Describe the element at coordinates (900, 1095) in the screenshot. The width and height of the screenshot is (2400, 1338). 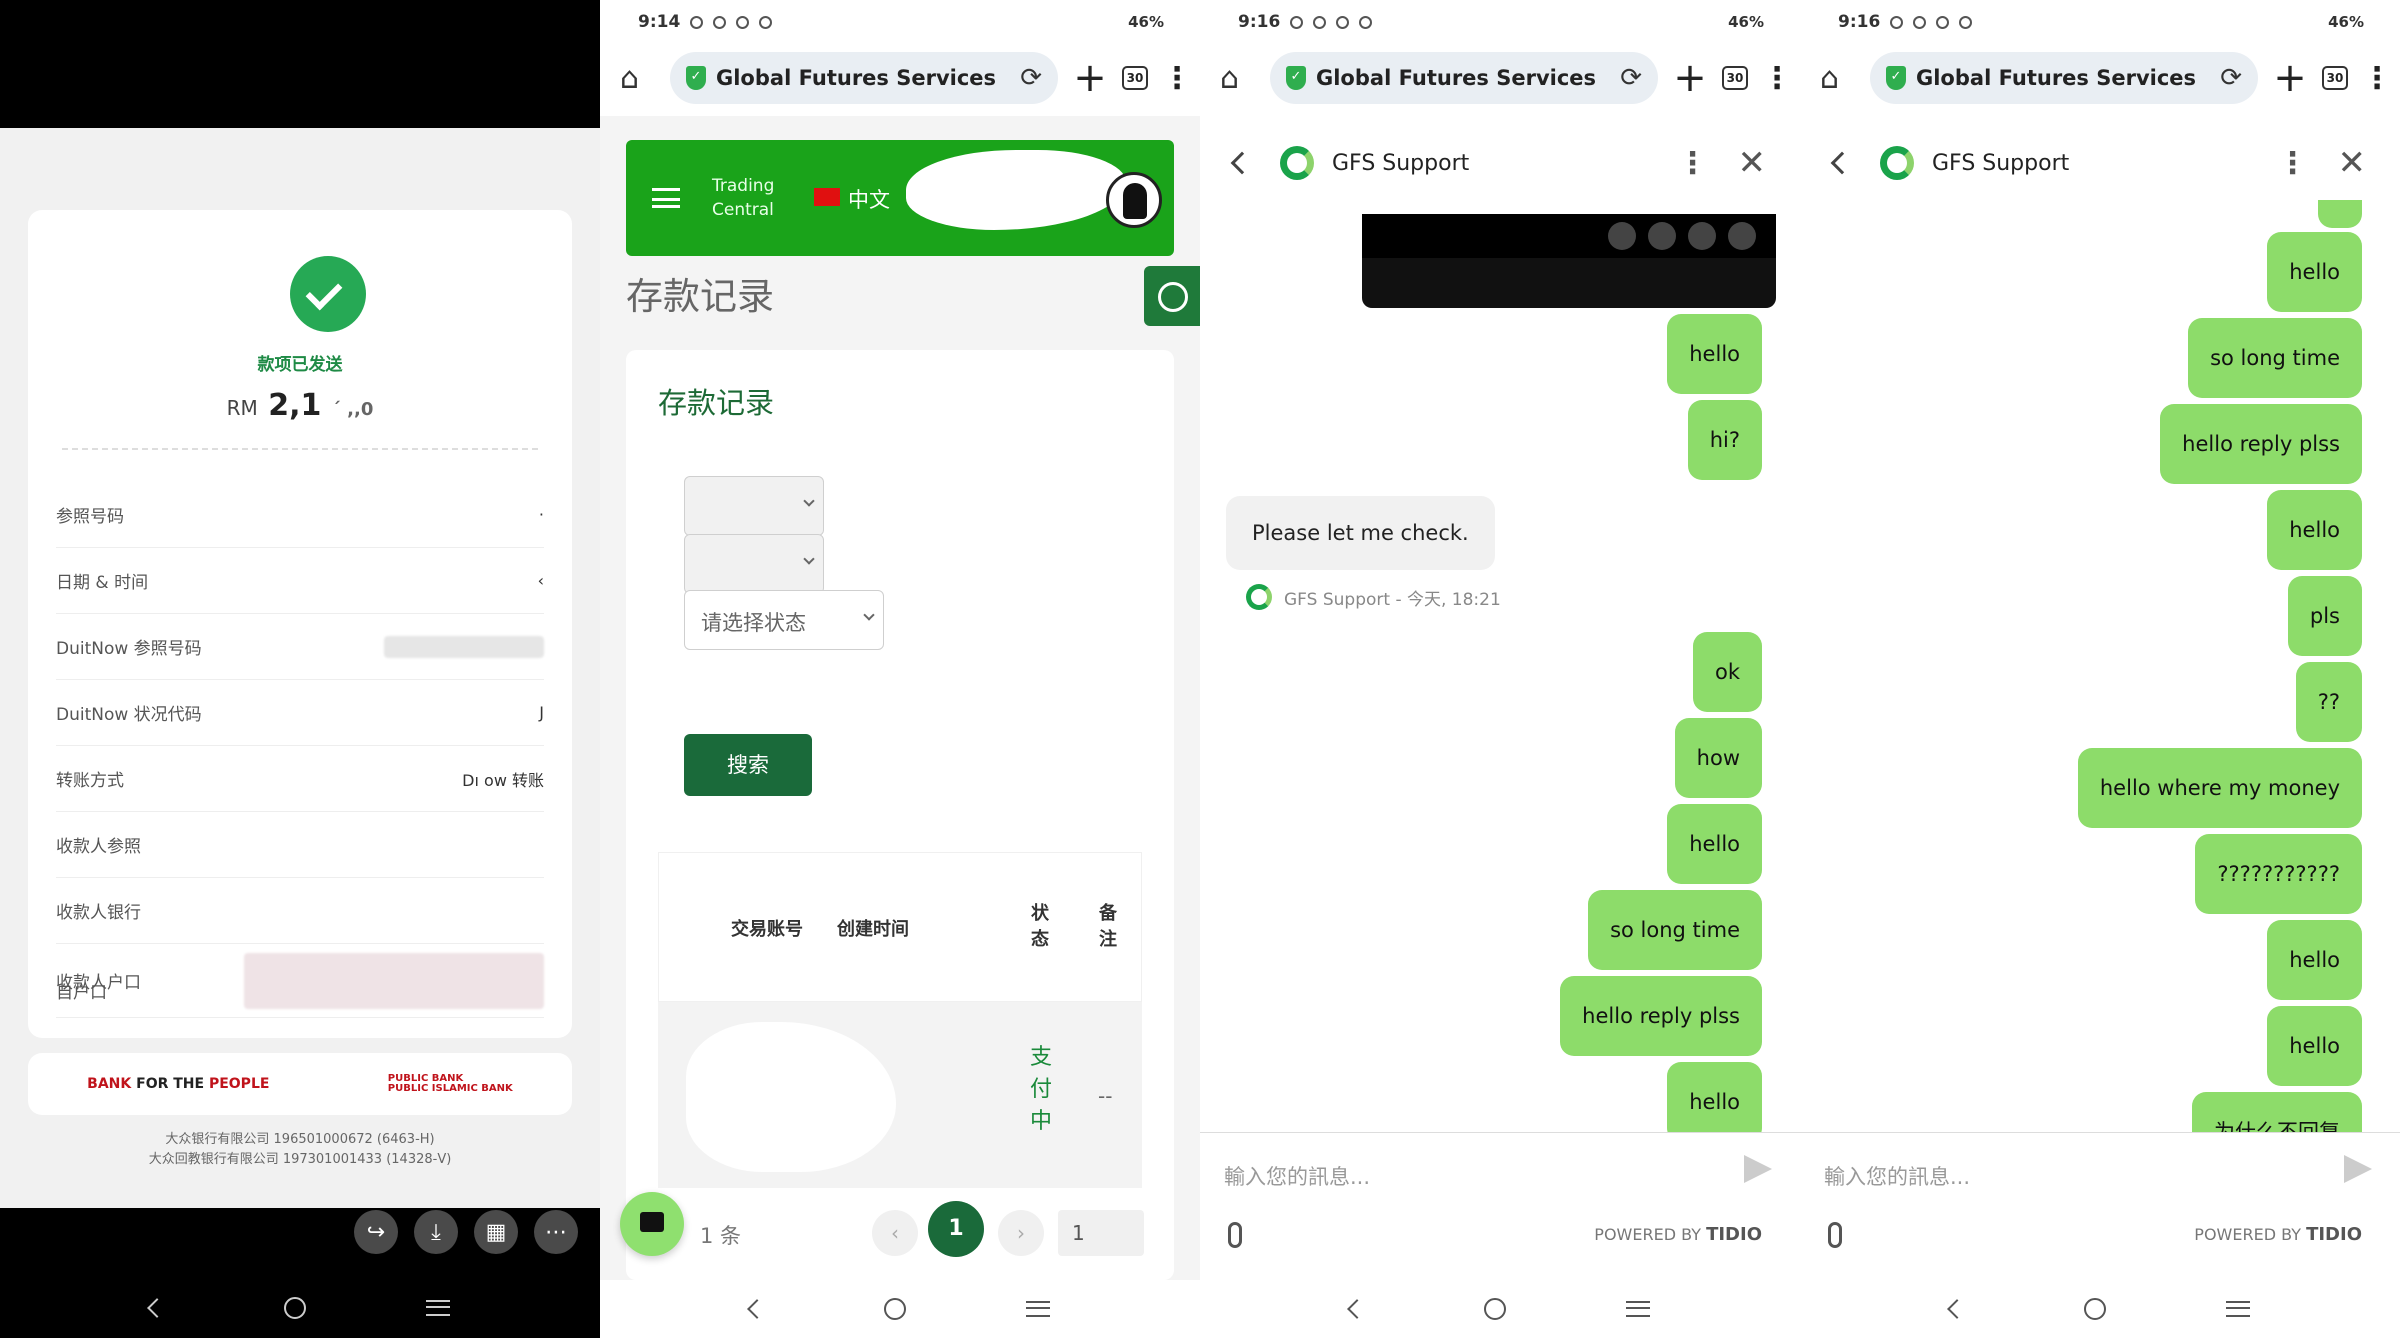
I see `table-row: 支付中 --` at that location.